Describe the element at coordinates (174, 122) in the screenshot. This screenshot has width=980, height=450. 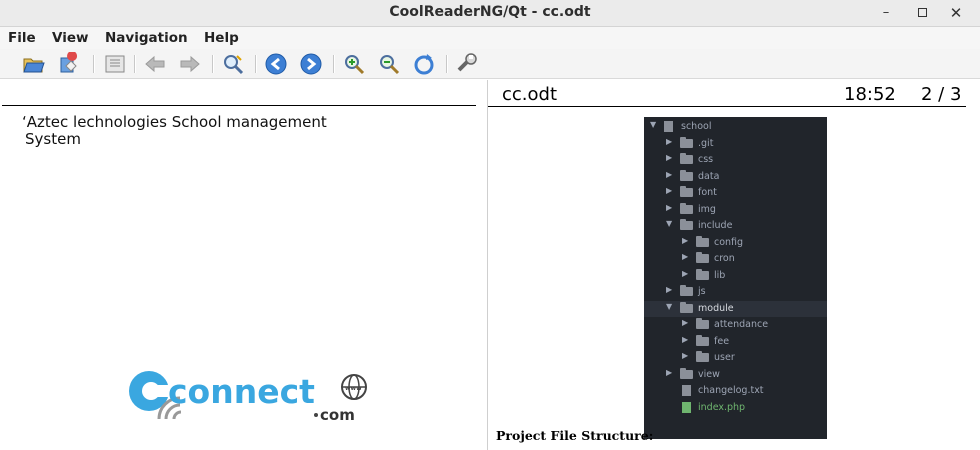
I see `document-text-line: ‘Aztec lechnologies School management` at that location.